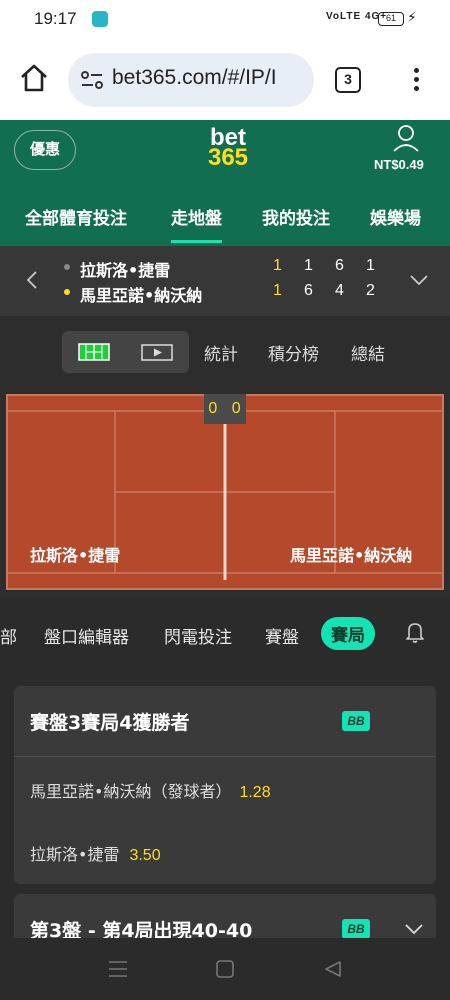 The height and width of the screenshot is (1000, 450). What do you see at coordinates (196, 223) in the screenshot?
I see `nav-in-play: 走地盤` at bounding box center [196, 223].